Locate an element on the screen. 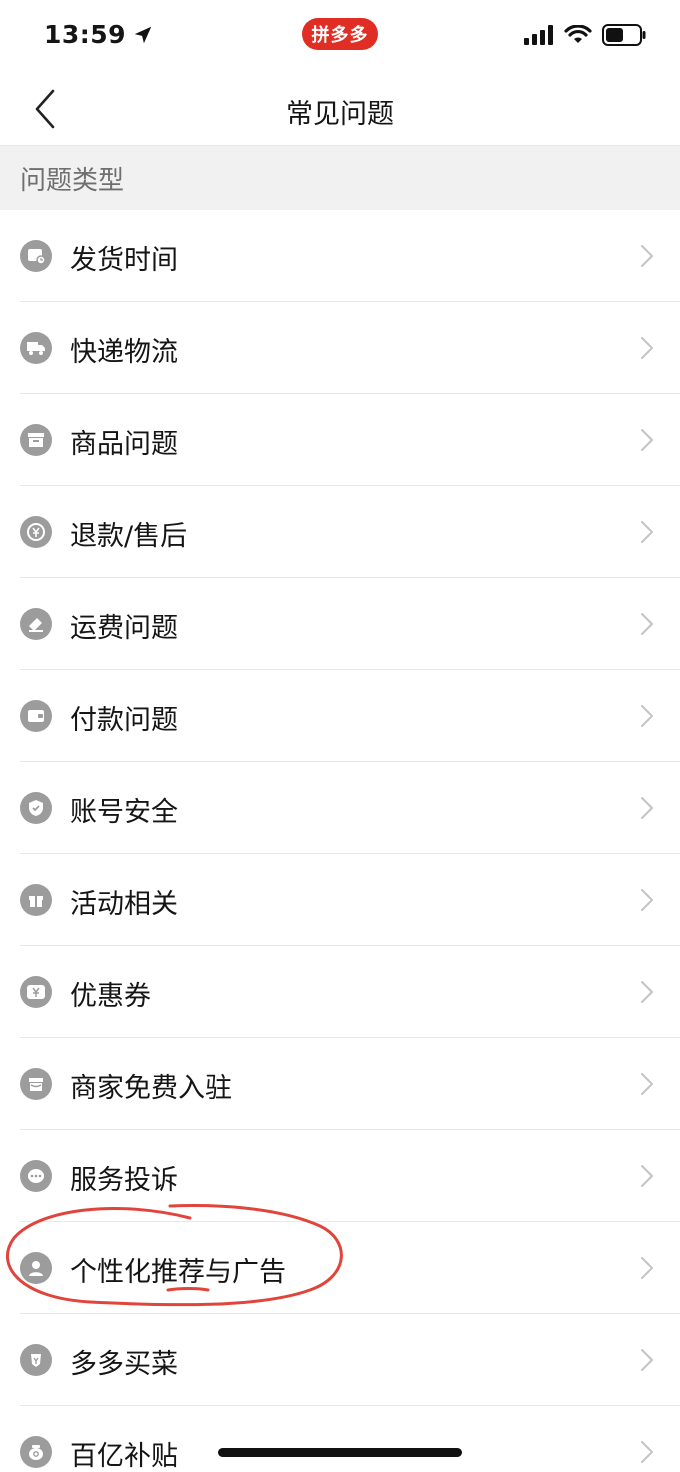 This screenshot has height=1472, width=680. section-title: 问题类型 is located at coordinates (72, 180).